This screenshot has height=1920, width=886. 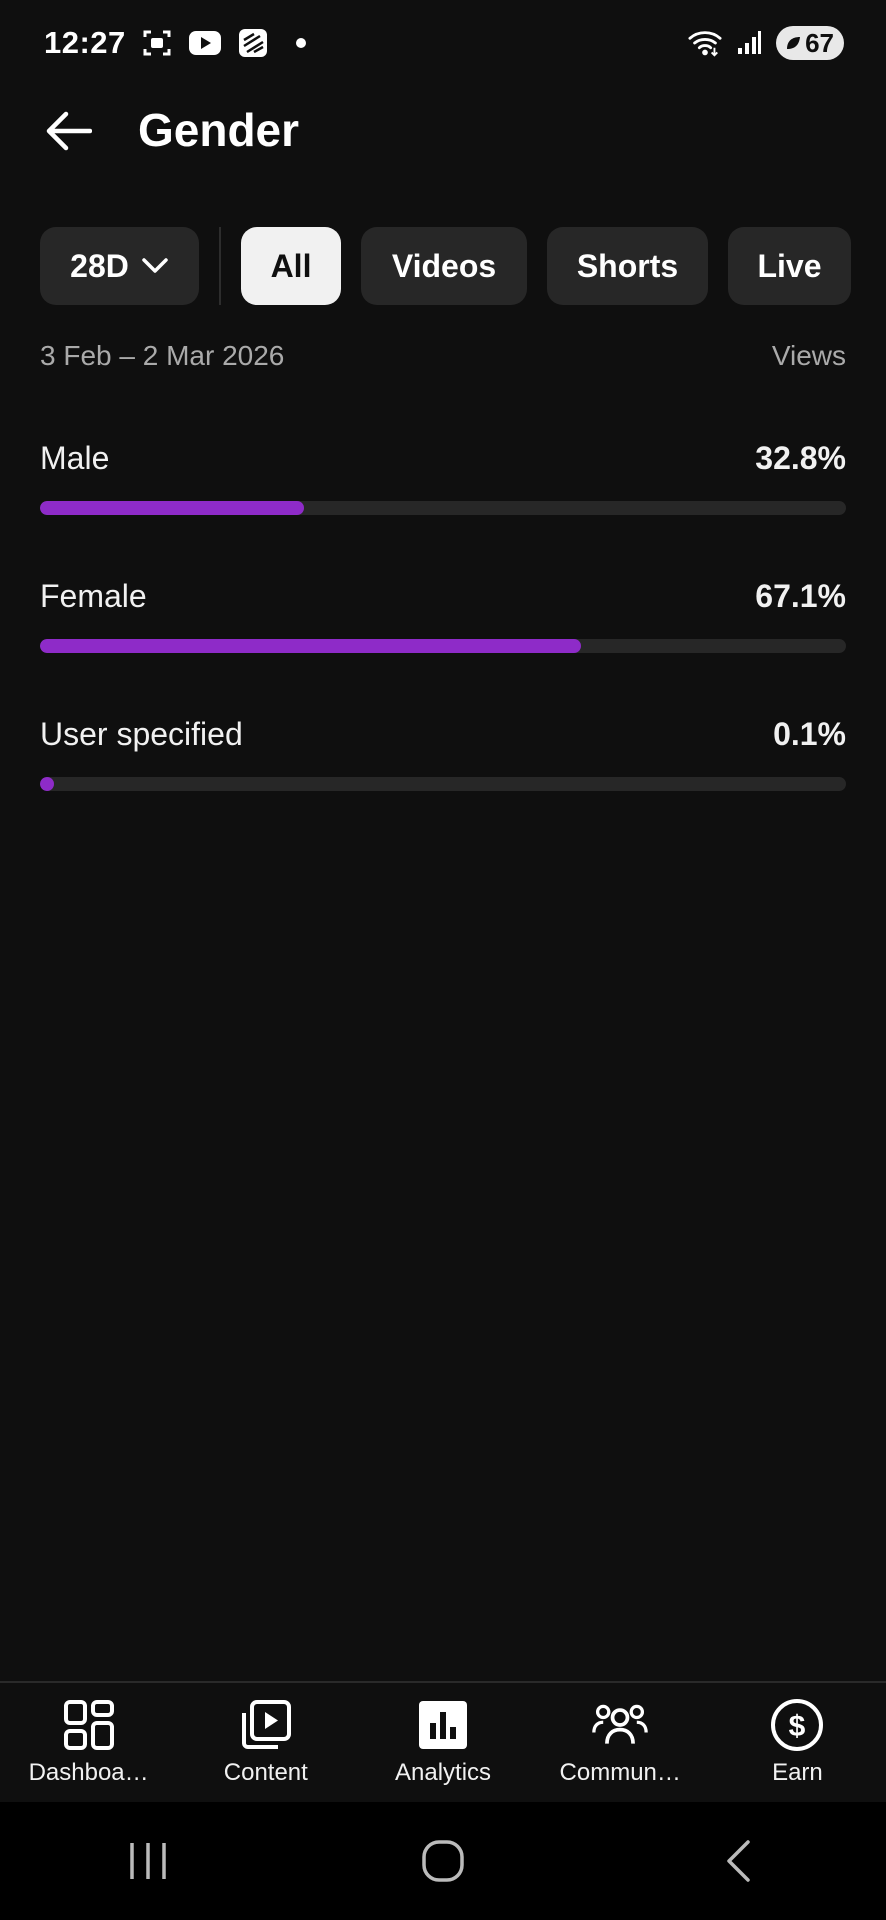 I want to click on chip-live: Live, so click(x=789, y=266).